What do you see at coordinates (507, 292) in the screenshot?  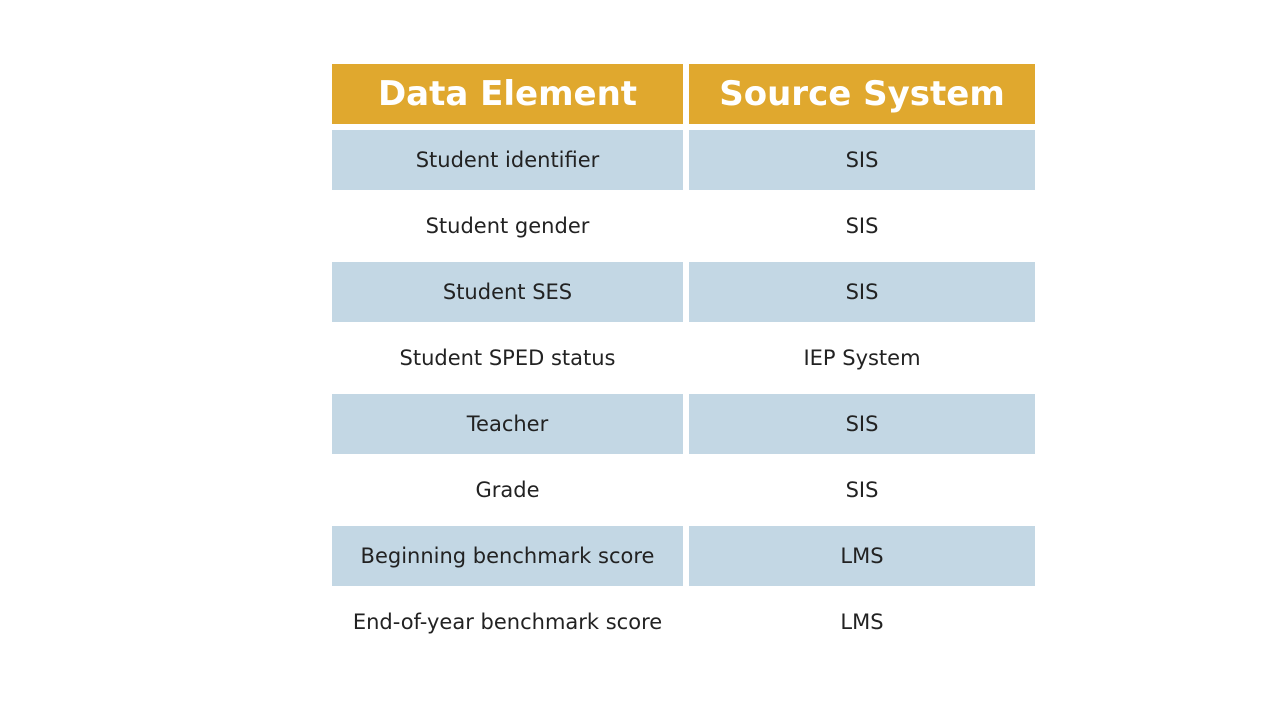 I see `data-element-cell: Student SES` at bounding box center [507, 292].